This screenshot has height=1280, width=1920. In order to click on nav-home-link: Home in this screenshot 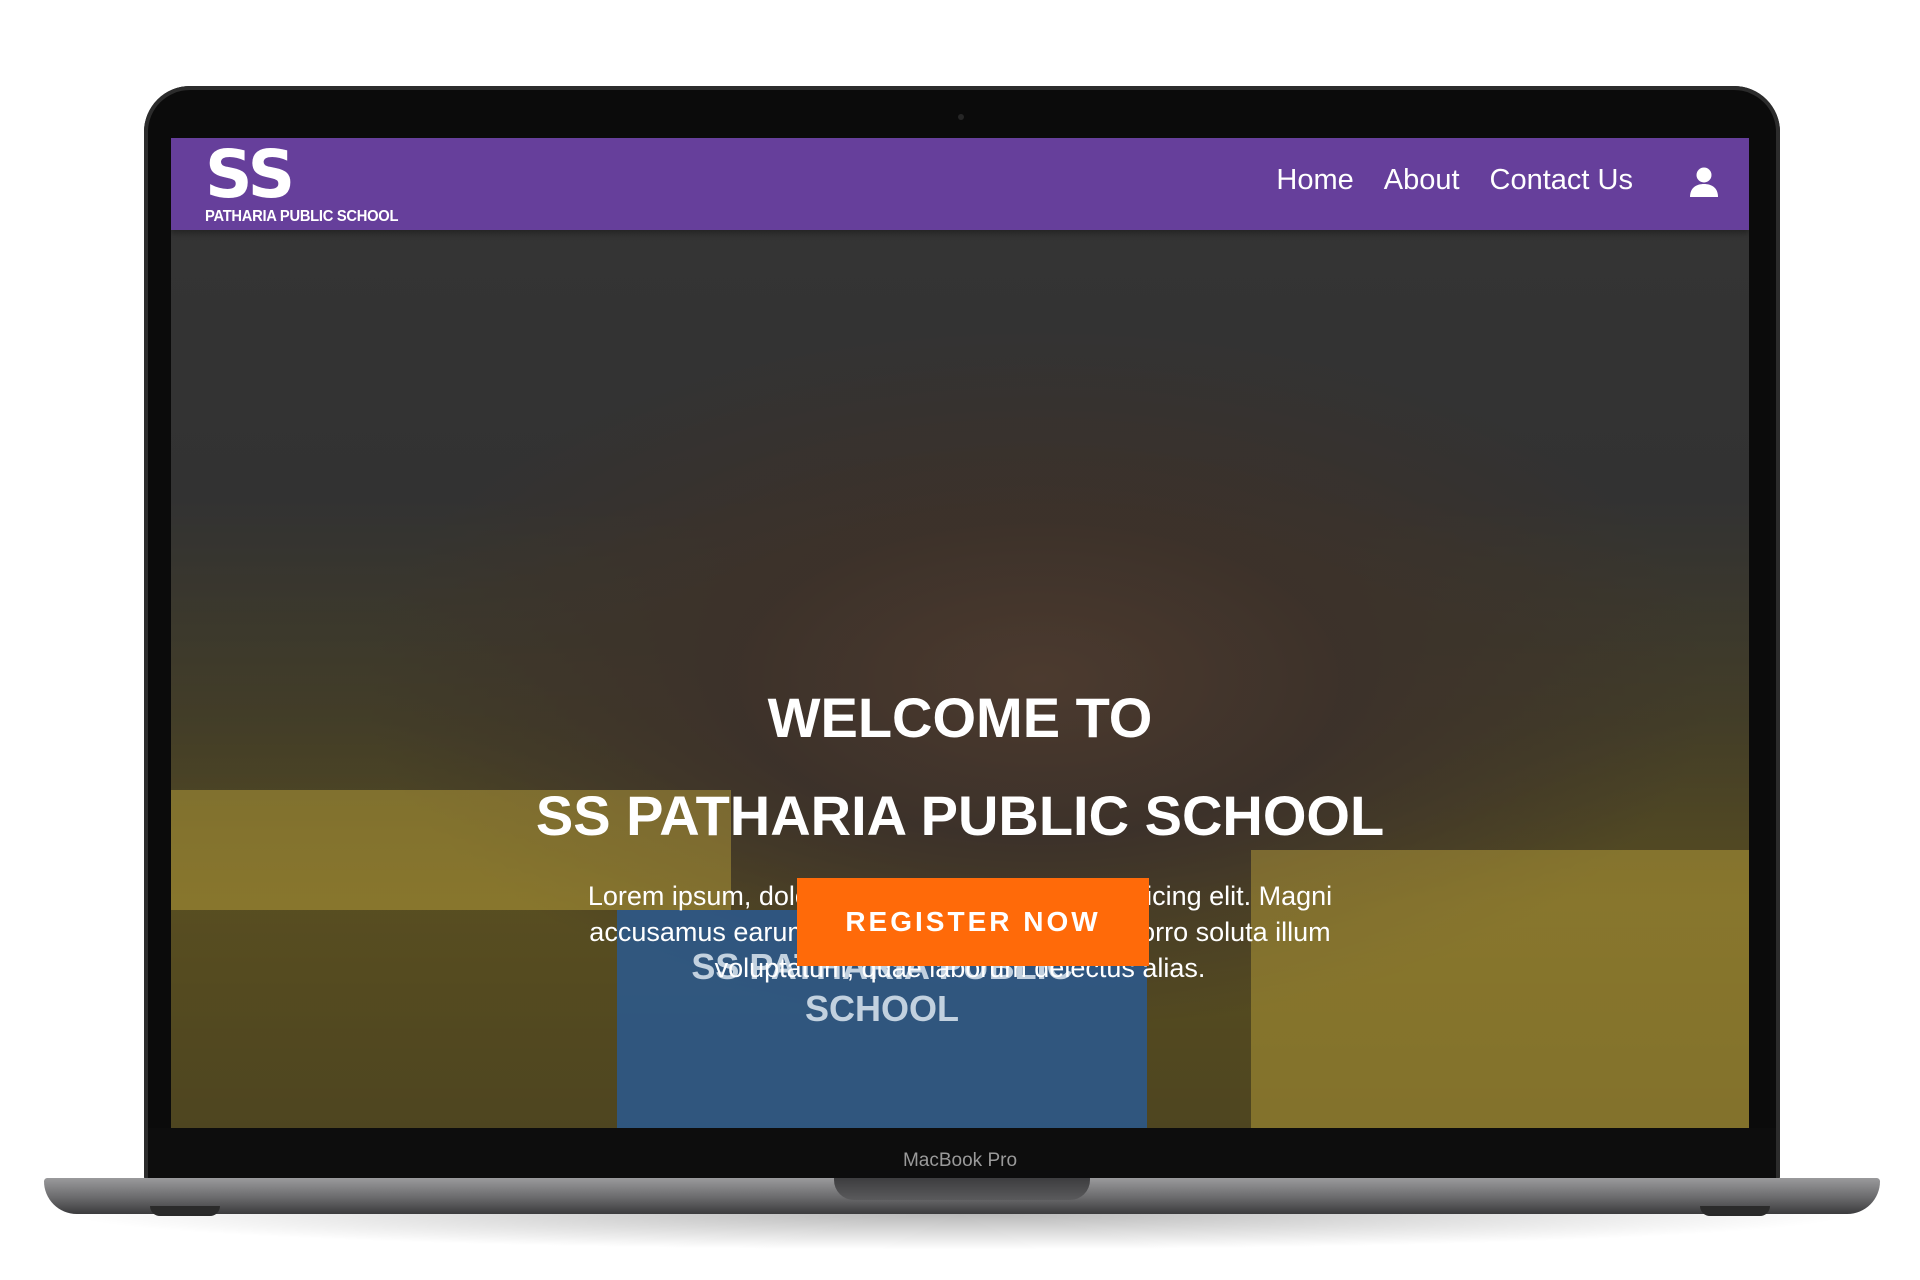, I will do `click(1314, 180)`.